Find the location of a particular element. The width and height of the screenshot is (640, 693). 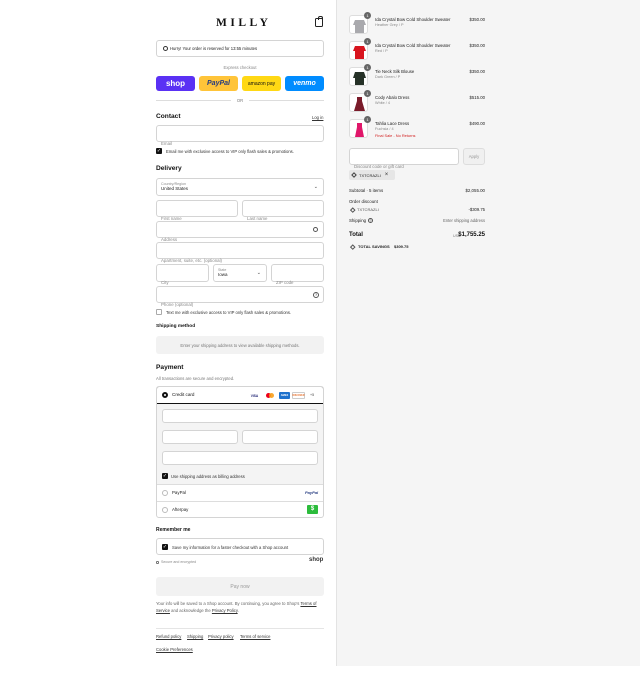

discover-icon: DISCOVER is located at coordinates (298, 395).